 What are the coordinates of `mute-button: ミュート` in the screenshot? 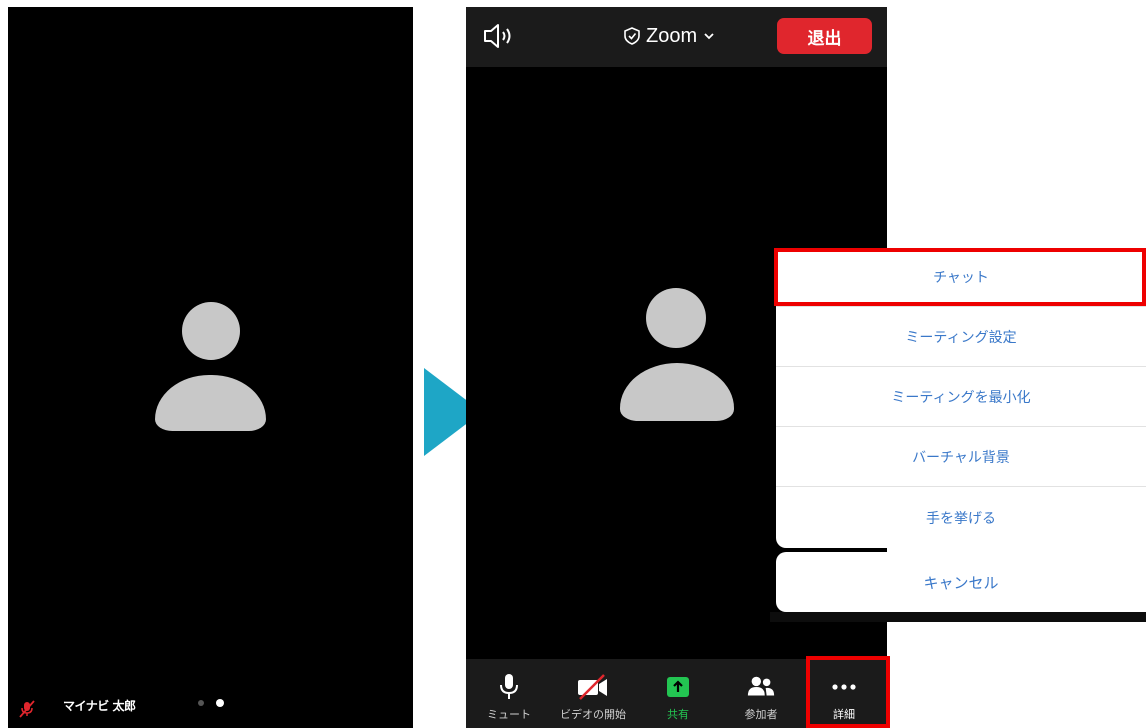 It's located at (509, 693).